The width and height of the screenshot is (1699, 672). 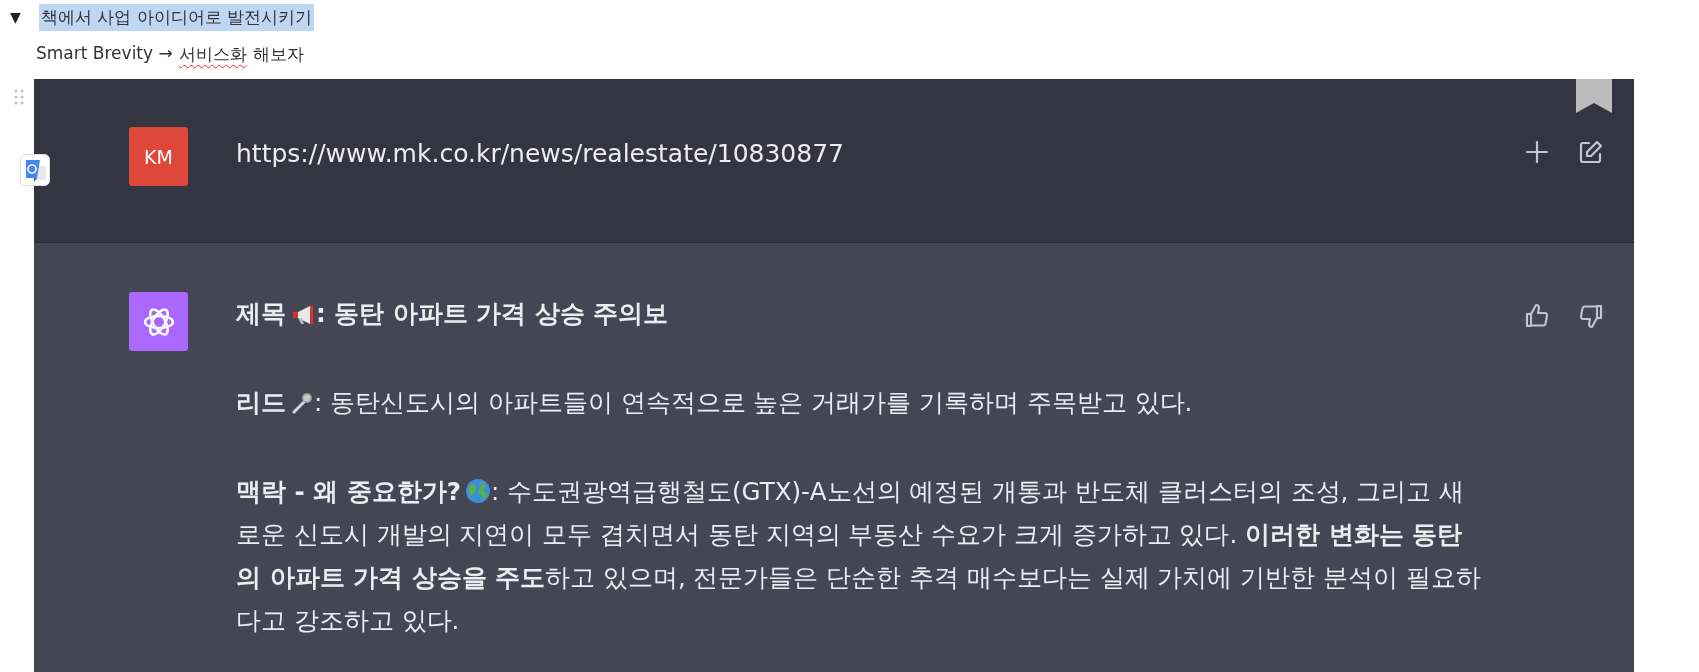 What do you see at coordinates (176, 17) in the screenshot?
I see `heading: 책에서 사업 아이디어로 발전시키기` at bounding box center [176, 17].